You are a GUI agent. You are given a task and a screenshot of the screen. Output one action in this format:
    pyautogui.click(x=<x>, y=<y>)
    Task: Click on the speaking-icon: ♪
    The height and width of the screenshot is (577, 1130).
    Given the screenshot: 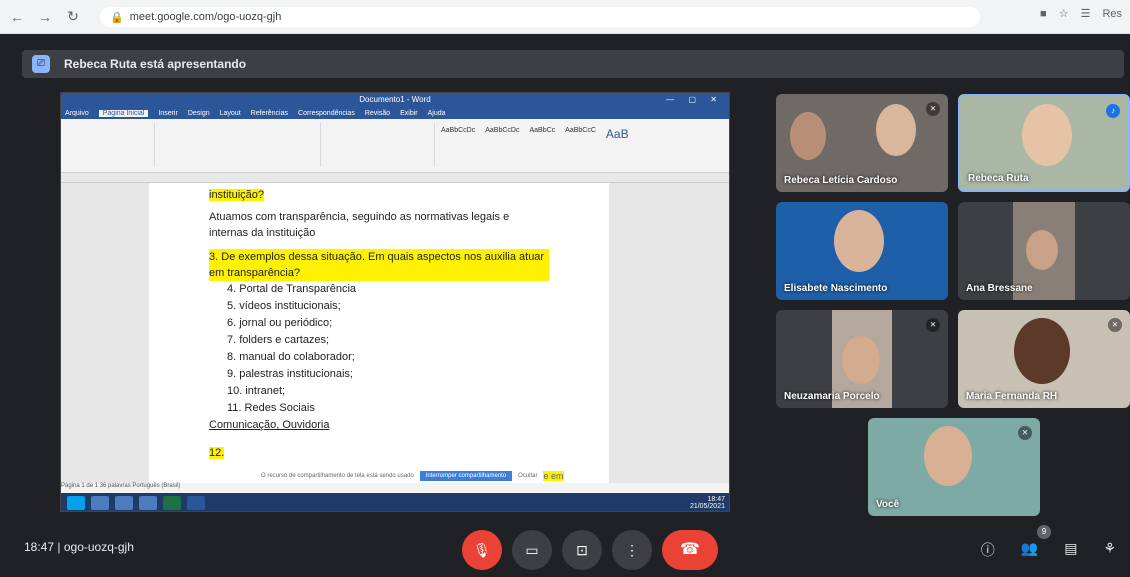 What is the action you would take?
    pyautogui.click(x=1113, y=111)
    